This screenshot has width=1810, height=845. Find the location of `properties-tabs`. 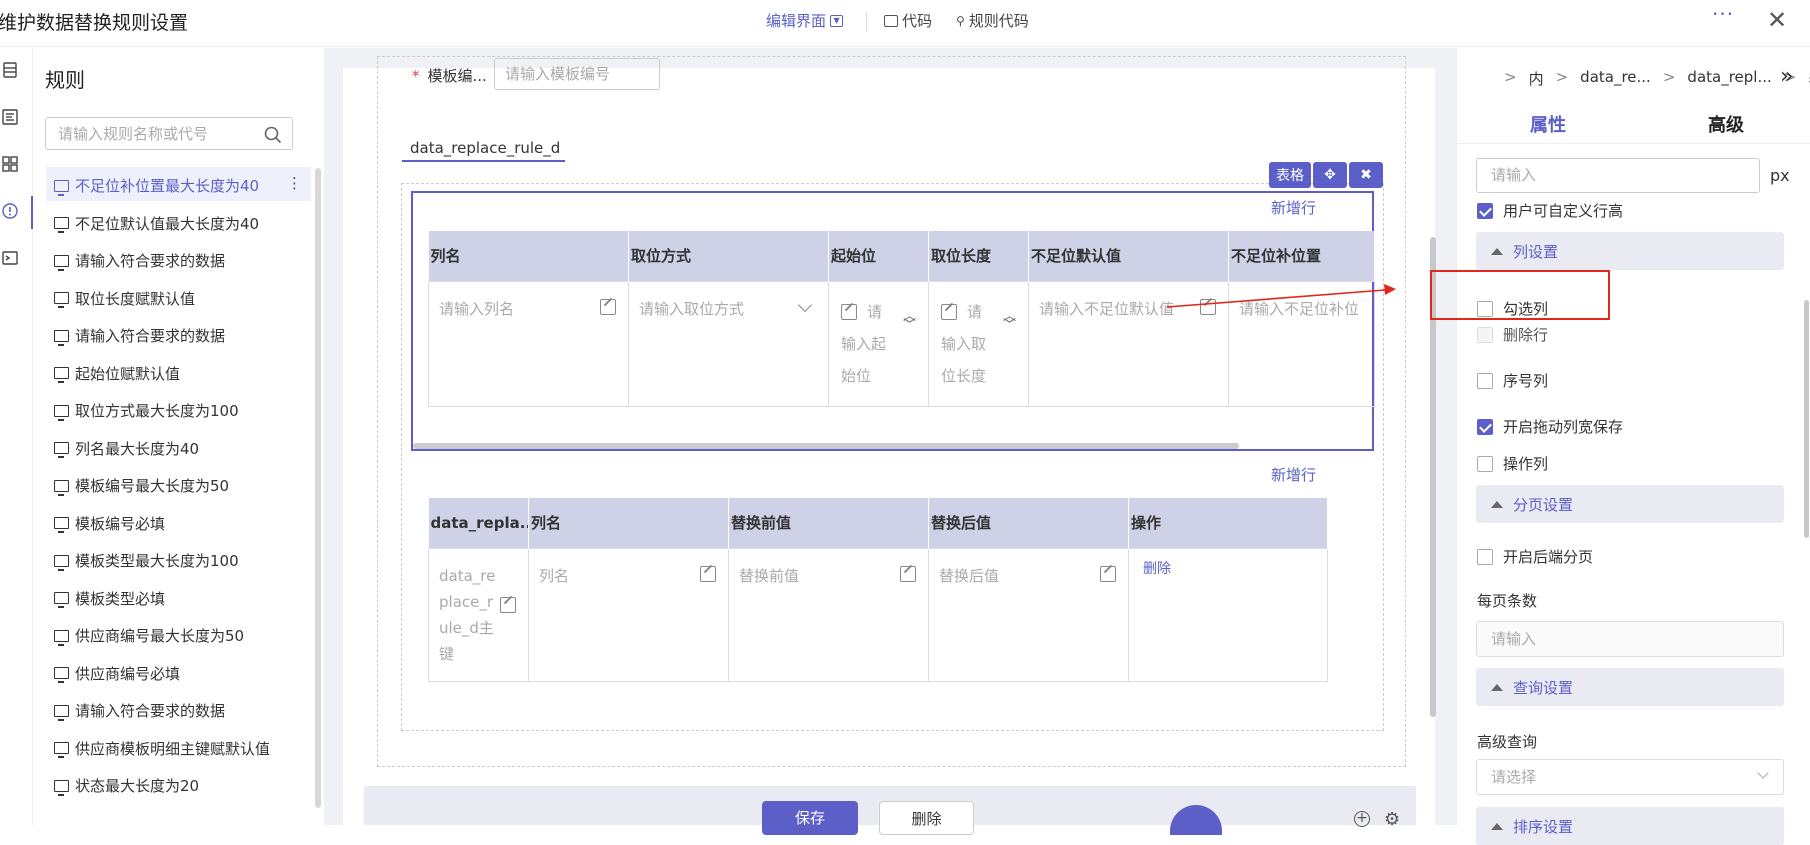

properties-tabs is located at coordinates (1633, 126).